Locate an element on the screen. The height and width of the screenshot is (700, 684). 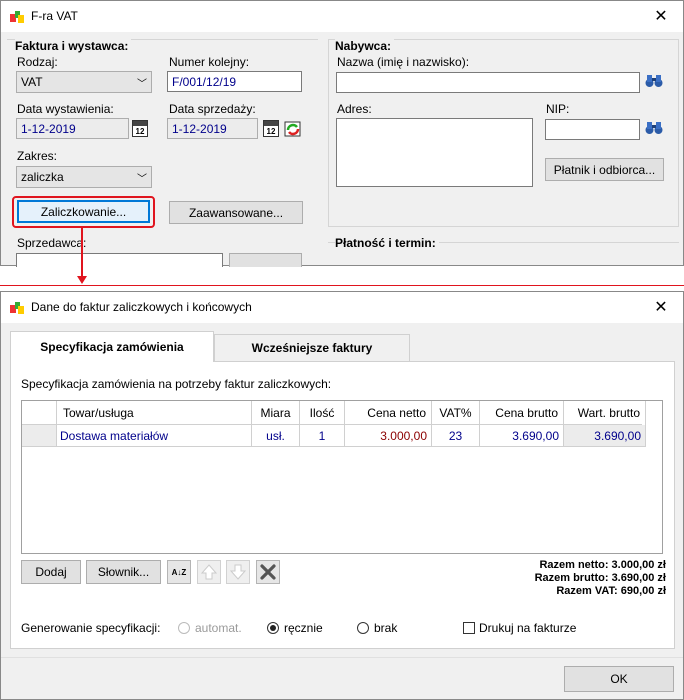
cell-ilosc: 1 is located at coordinates (322, 436).